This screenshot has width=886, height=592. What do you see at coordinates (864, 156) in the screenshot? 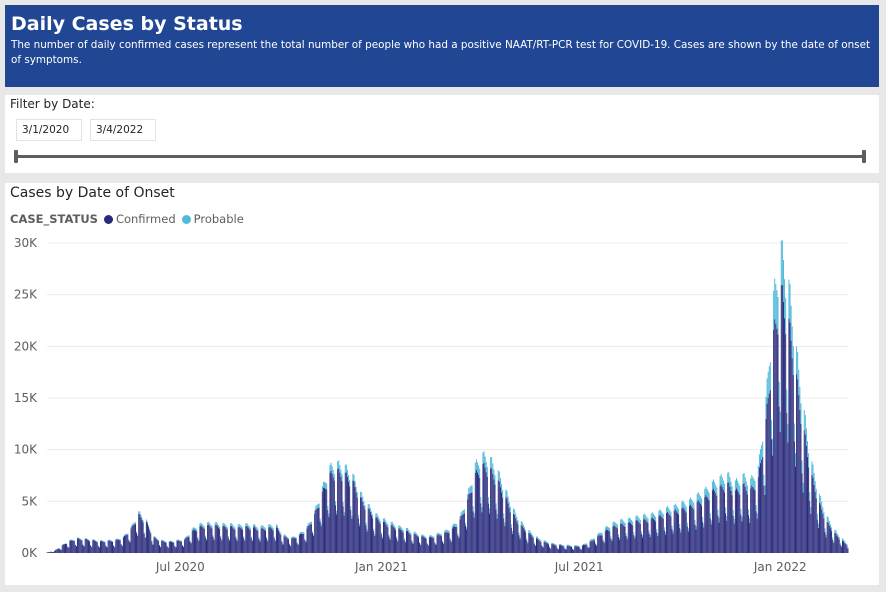
I see `date-slider-end-handle` at bounding box center [864, 156].